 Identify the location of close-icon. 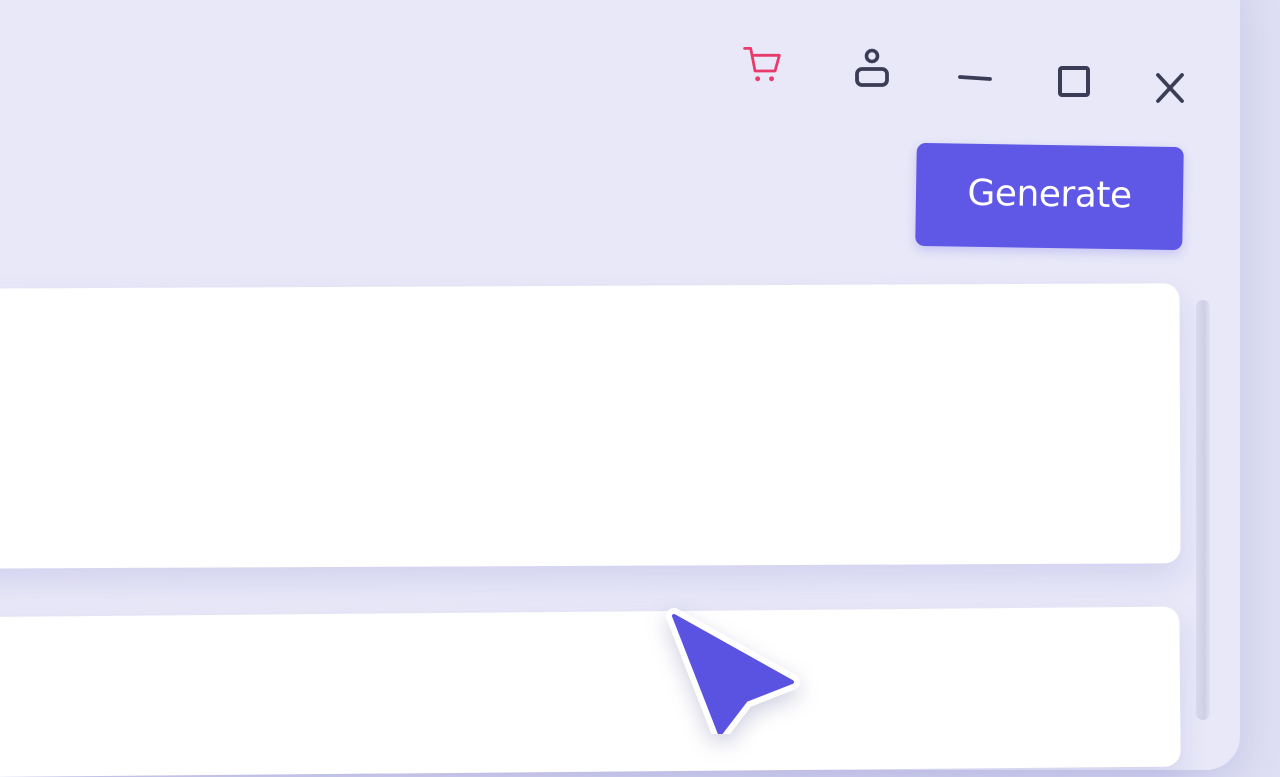
(1170, 88).